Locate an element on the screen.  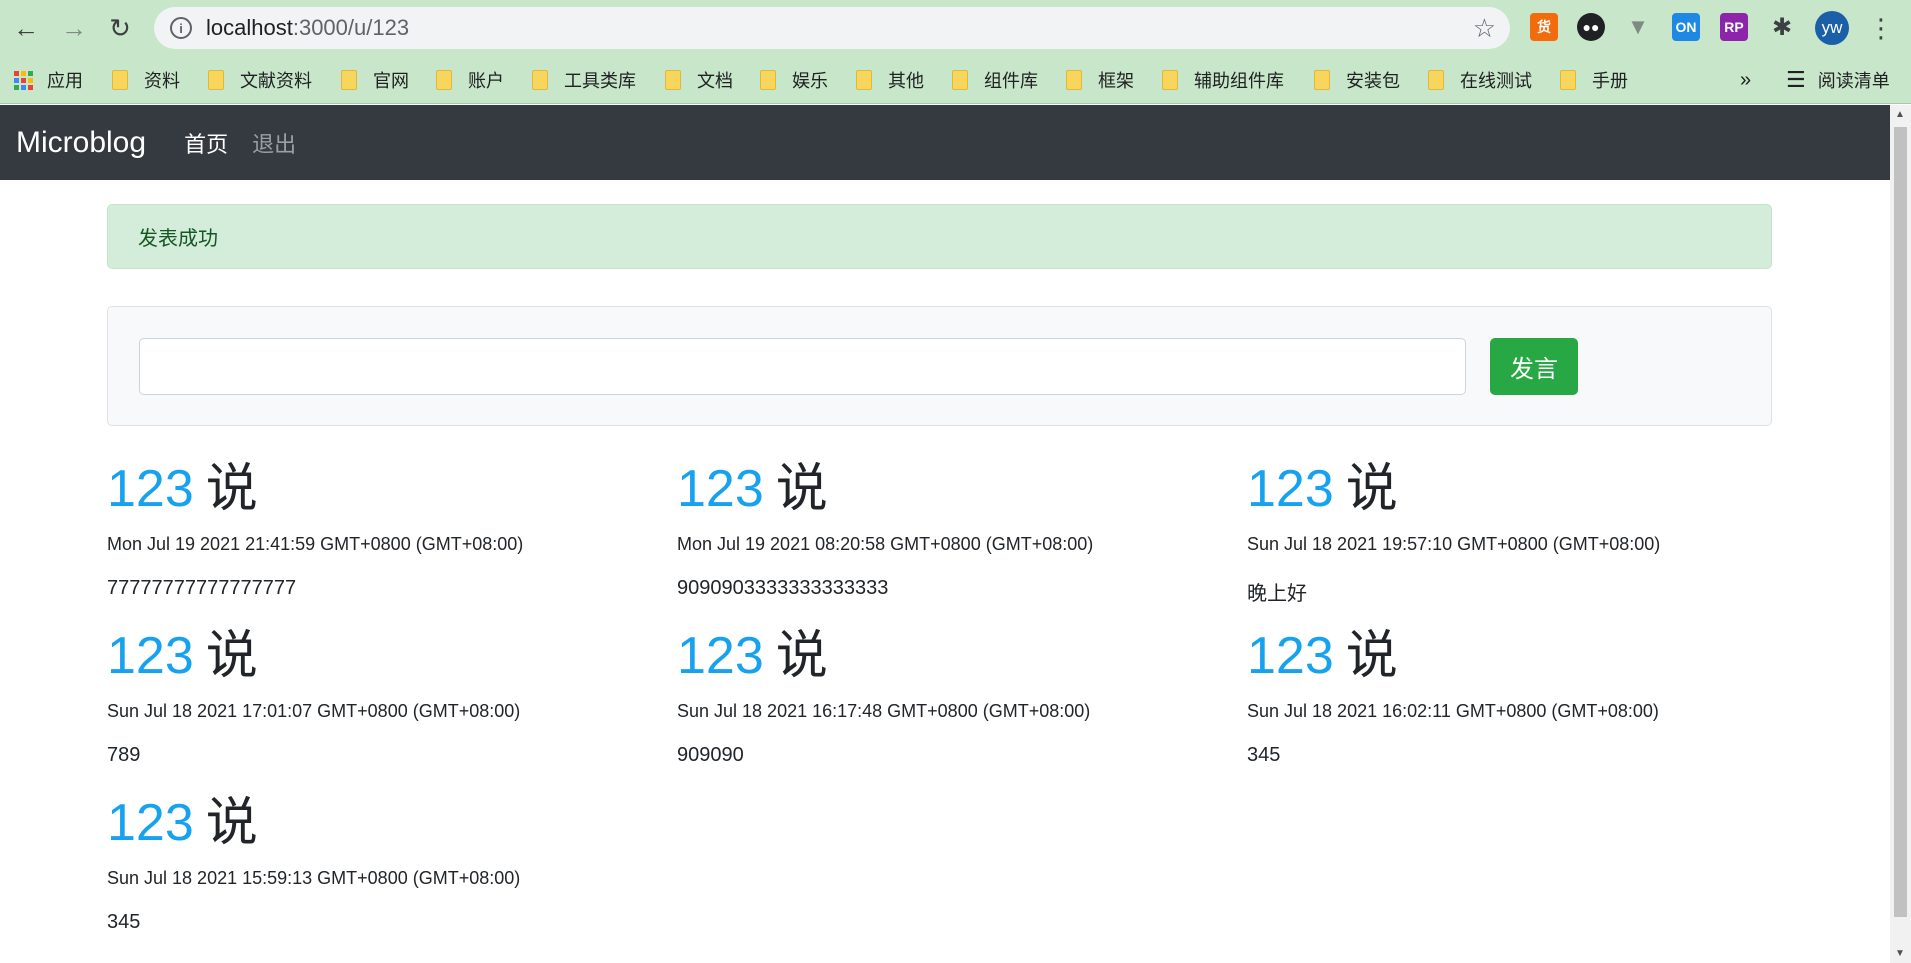
bookmark-folder: 在线测试 is located at coordinates (1480, 80).